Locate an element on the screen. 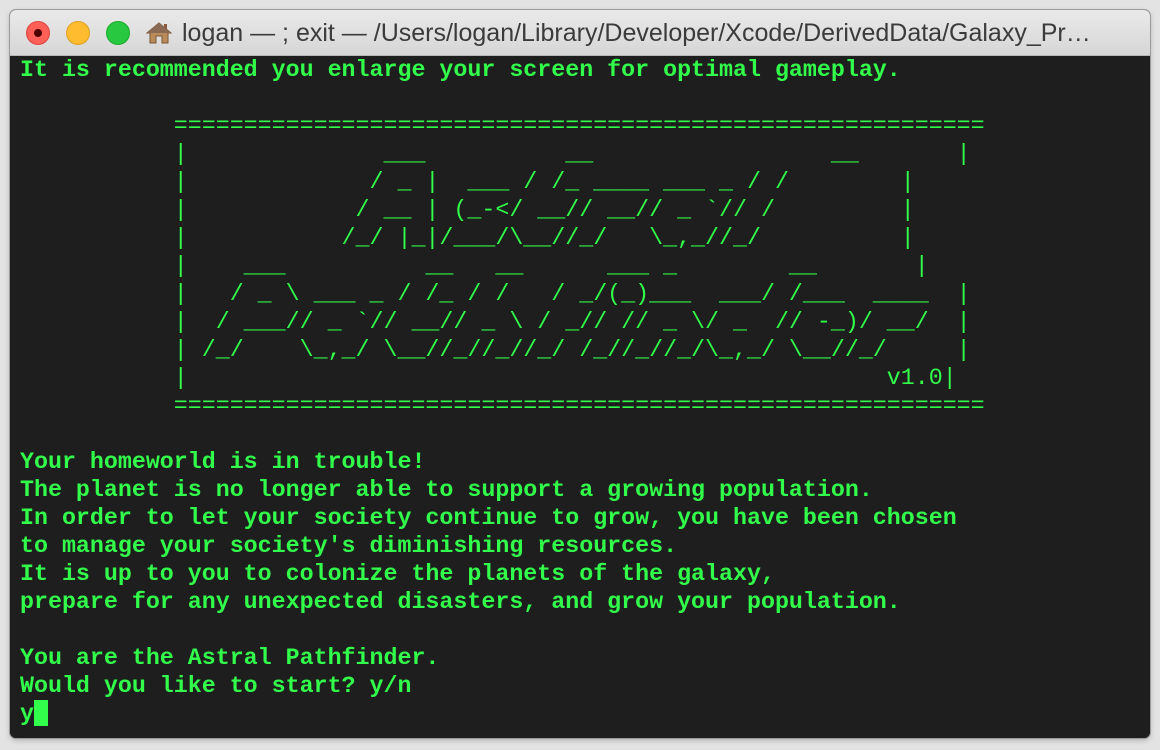 Image resolution: width=1160 pixels, height=750 pixels. start-prompt: Would you like to start? y/n is located at coordinates (216, 686).